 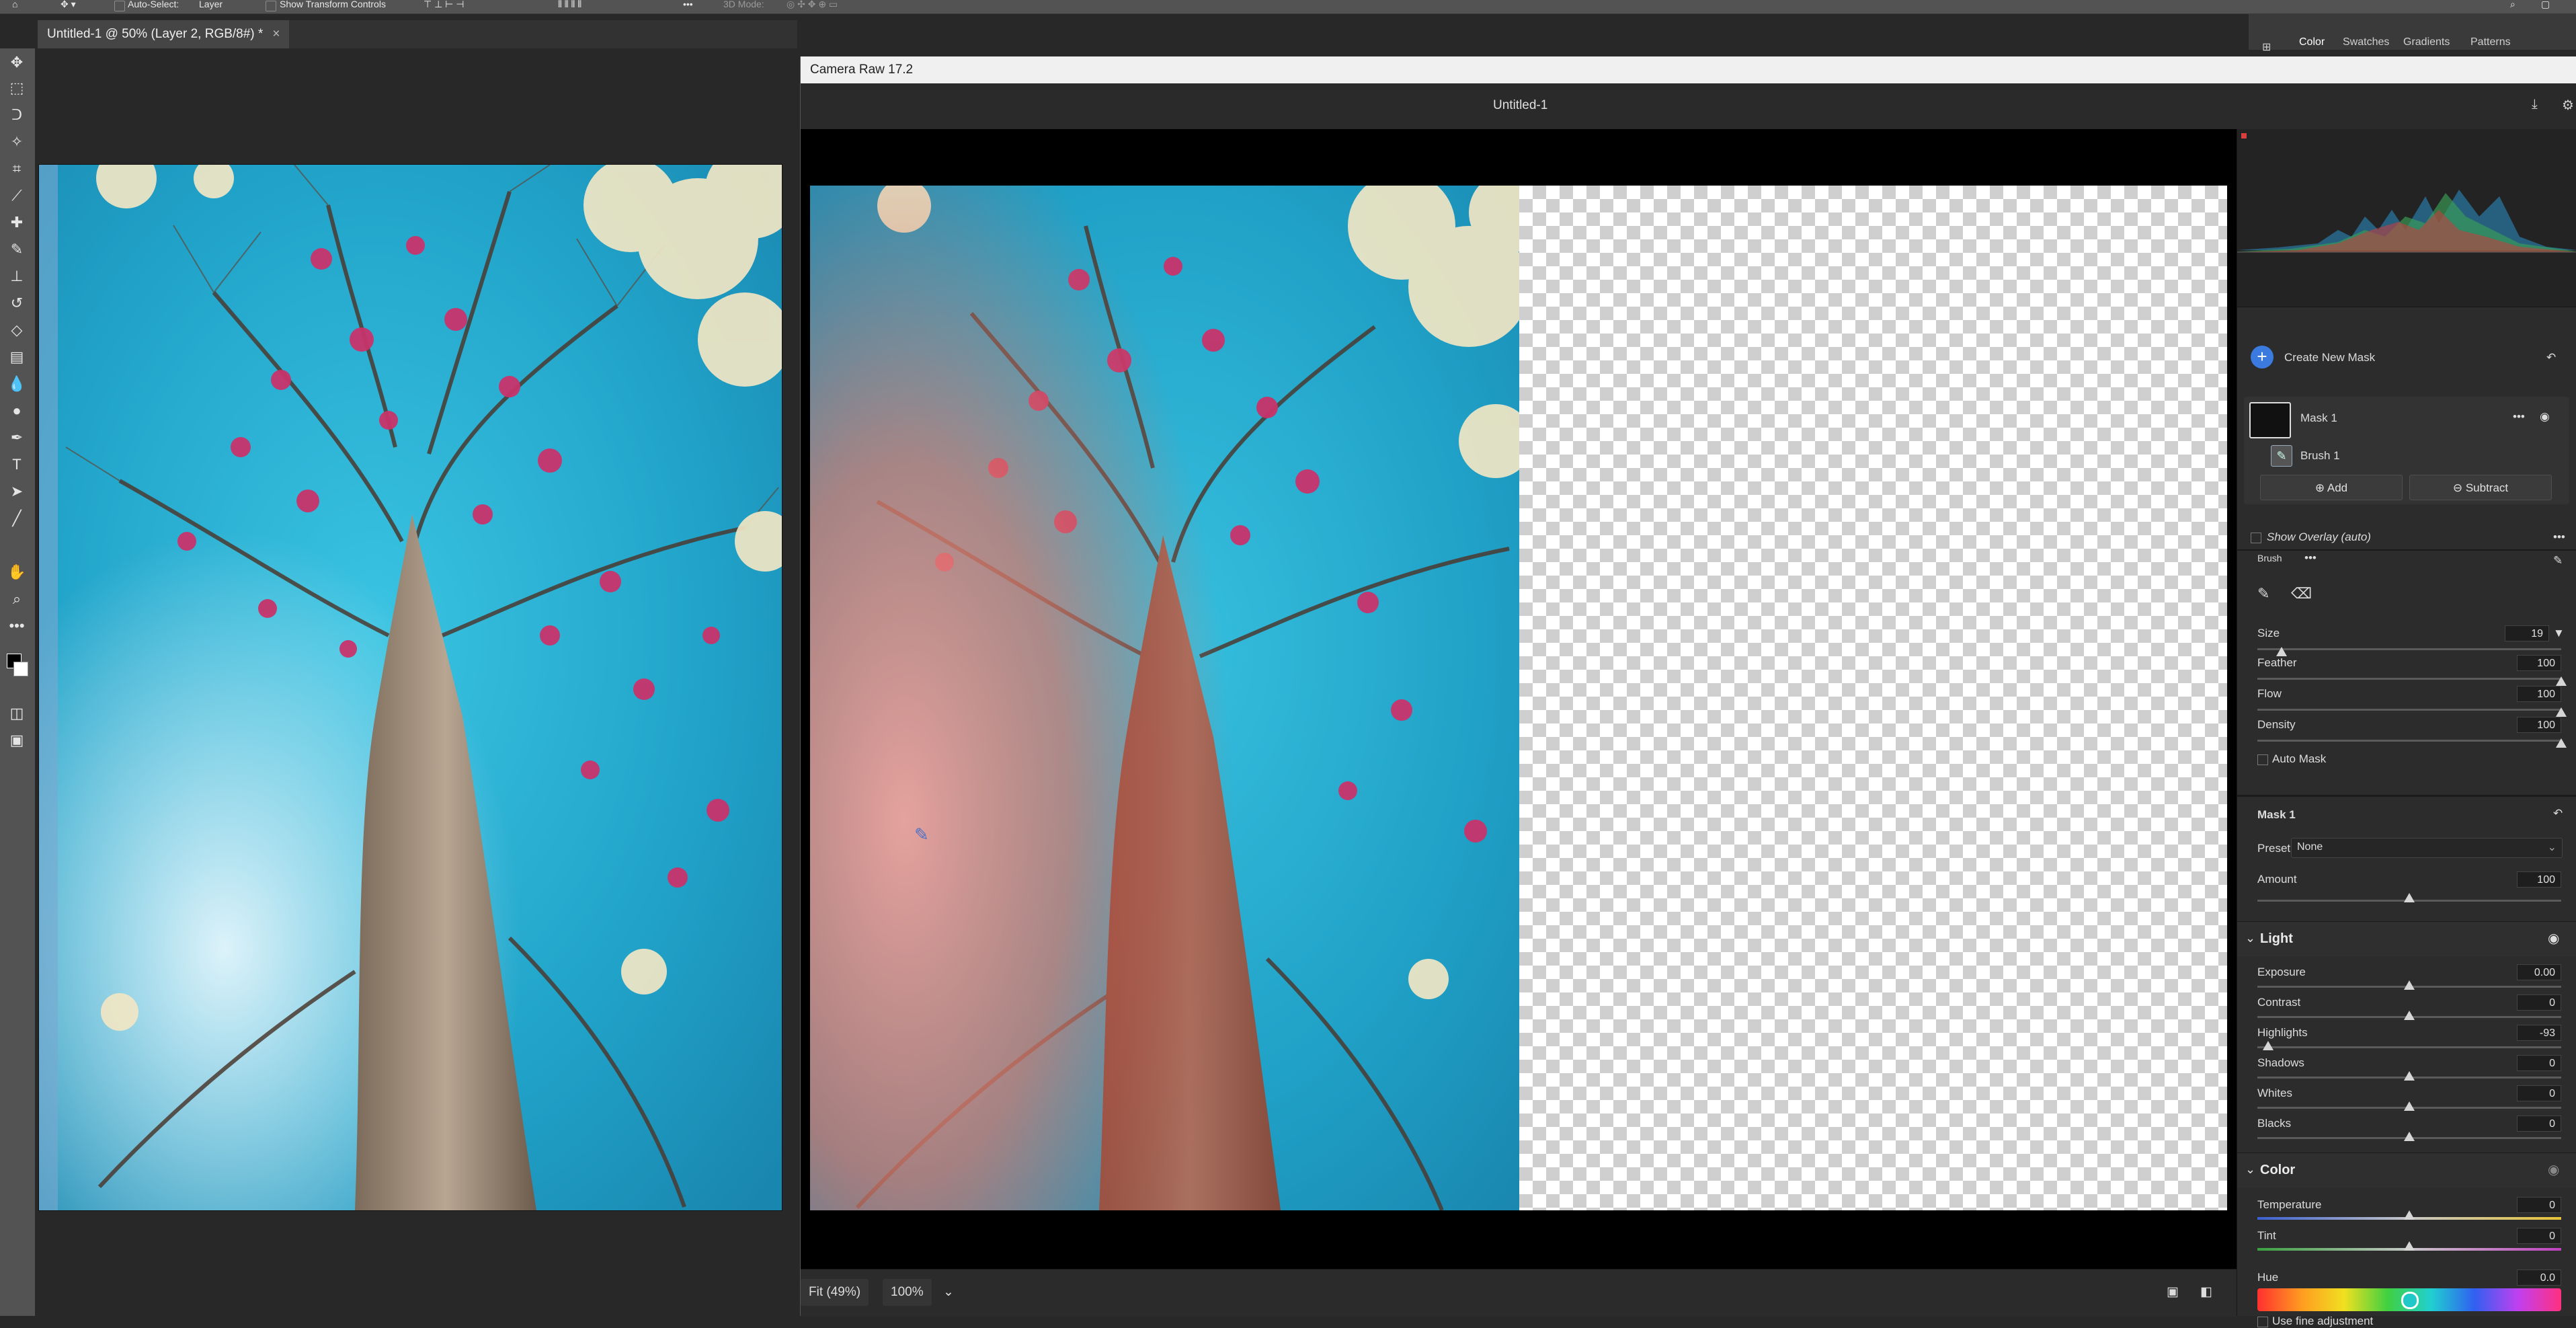 I want to click on eraser-mode-icon: ⌫, so click(x=2301, y=593).